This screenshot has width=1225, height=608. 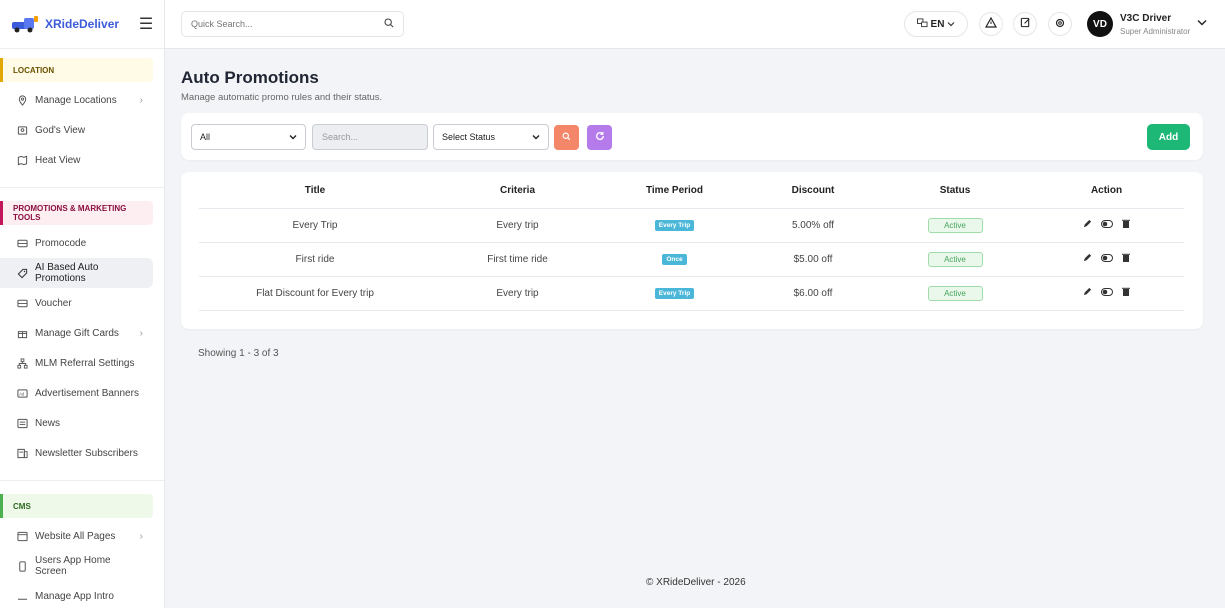 I want to click on cell-time-period: Every Trip, so click(x=674, y=225).